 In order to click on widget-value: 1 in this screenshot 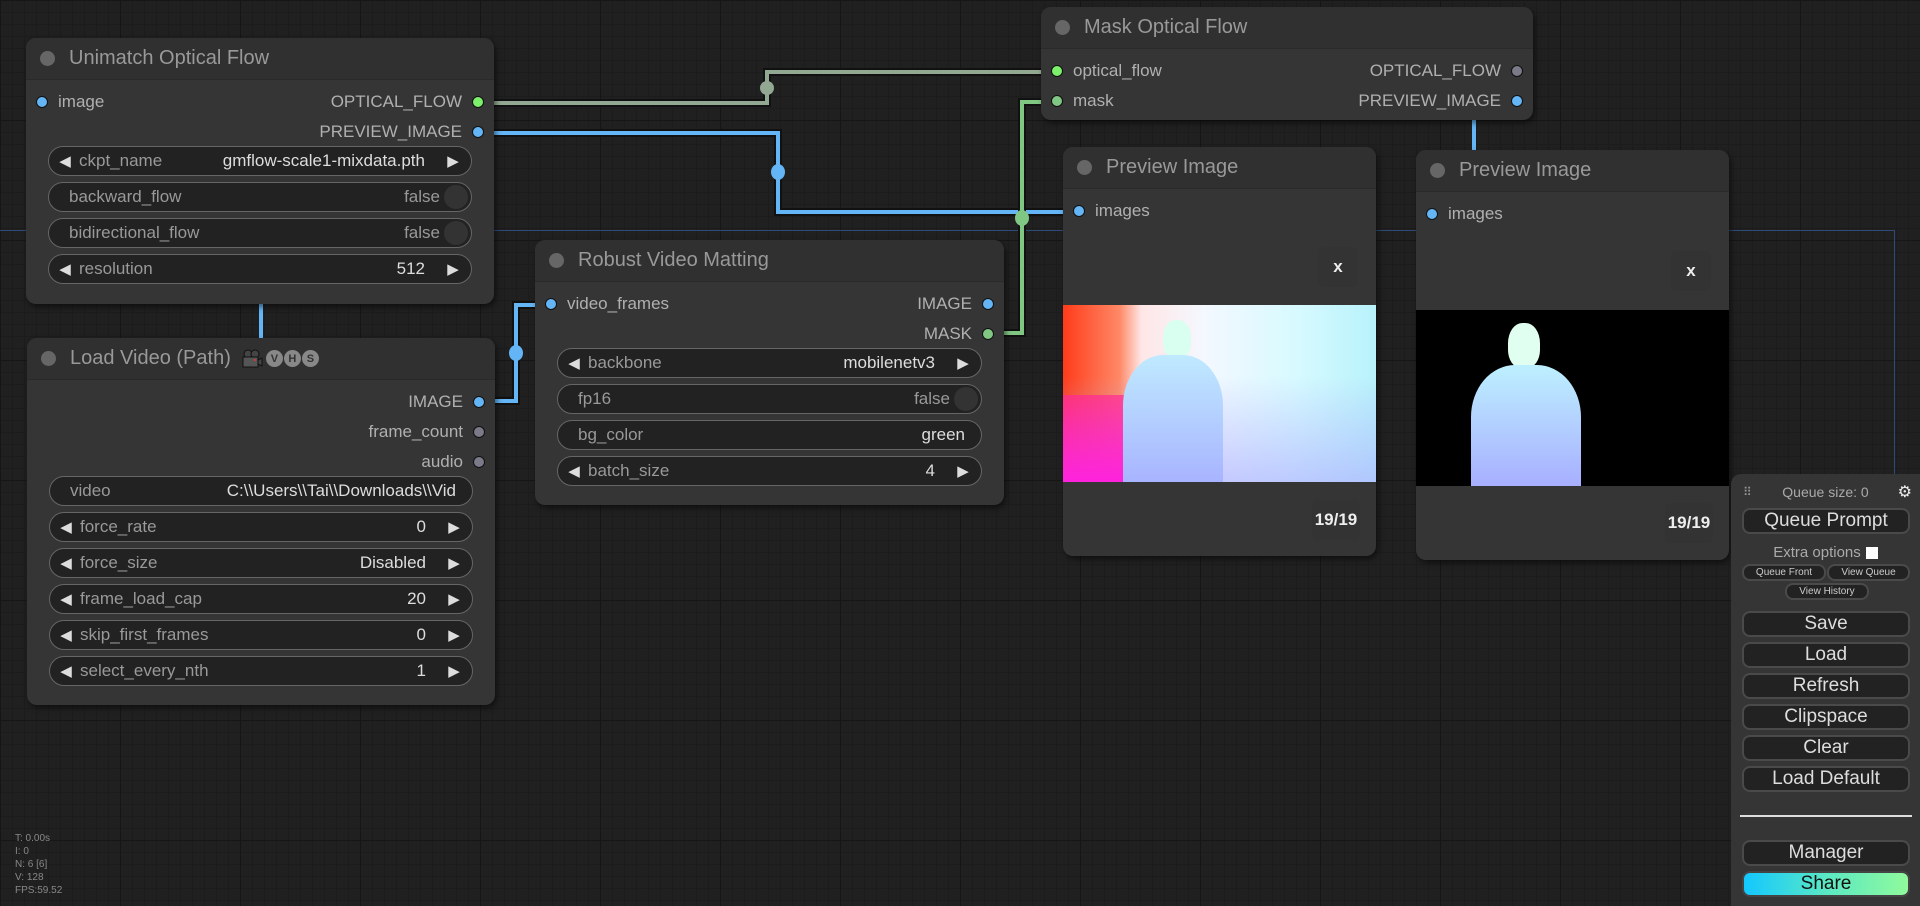, I will do `click(421, 671)`.